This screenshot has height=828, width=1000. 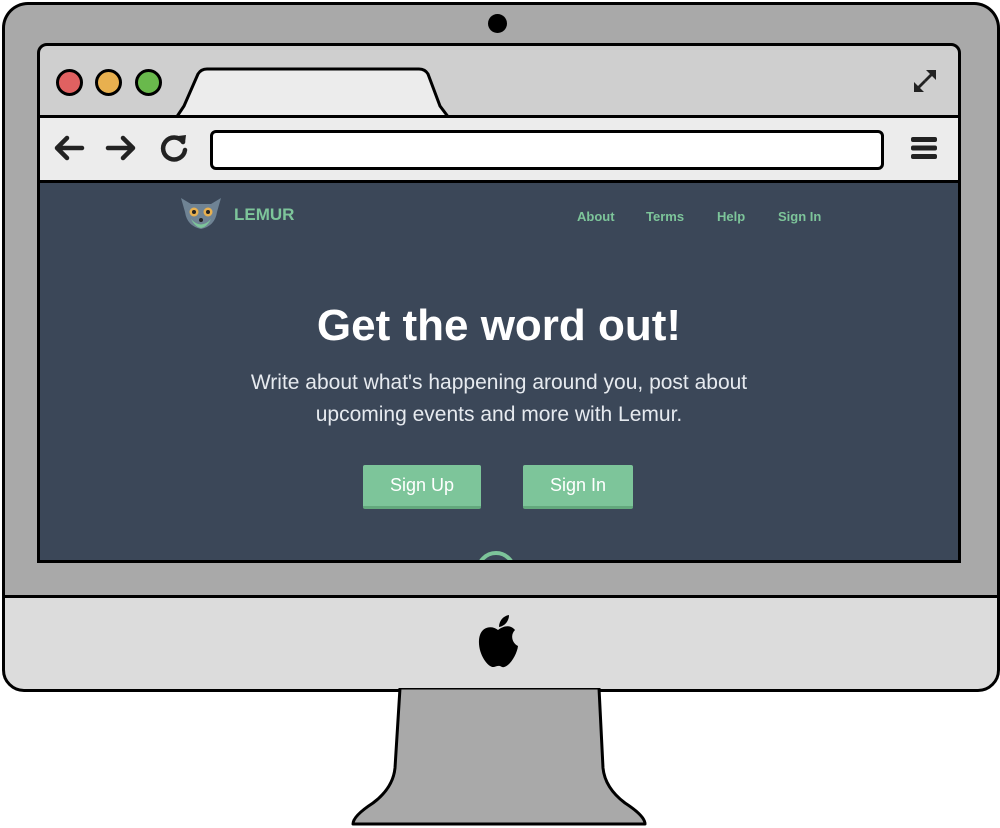 I want to click on lemur-logo-icon, so click(x=201, y=213).